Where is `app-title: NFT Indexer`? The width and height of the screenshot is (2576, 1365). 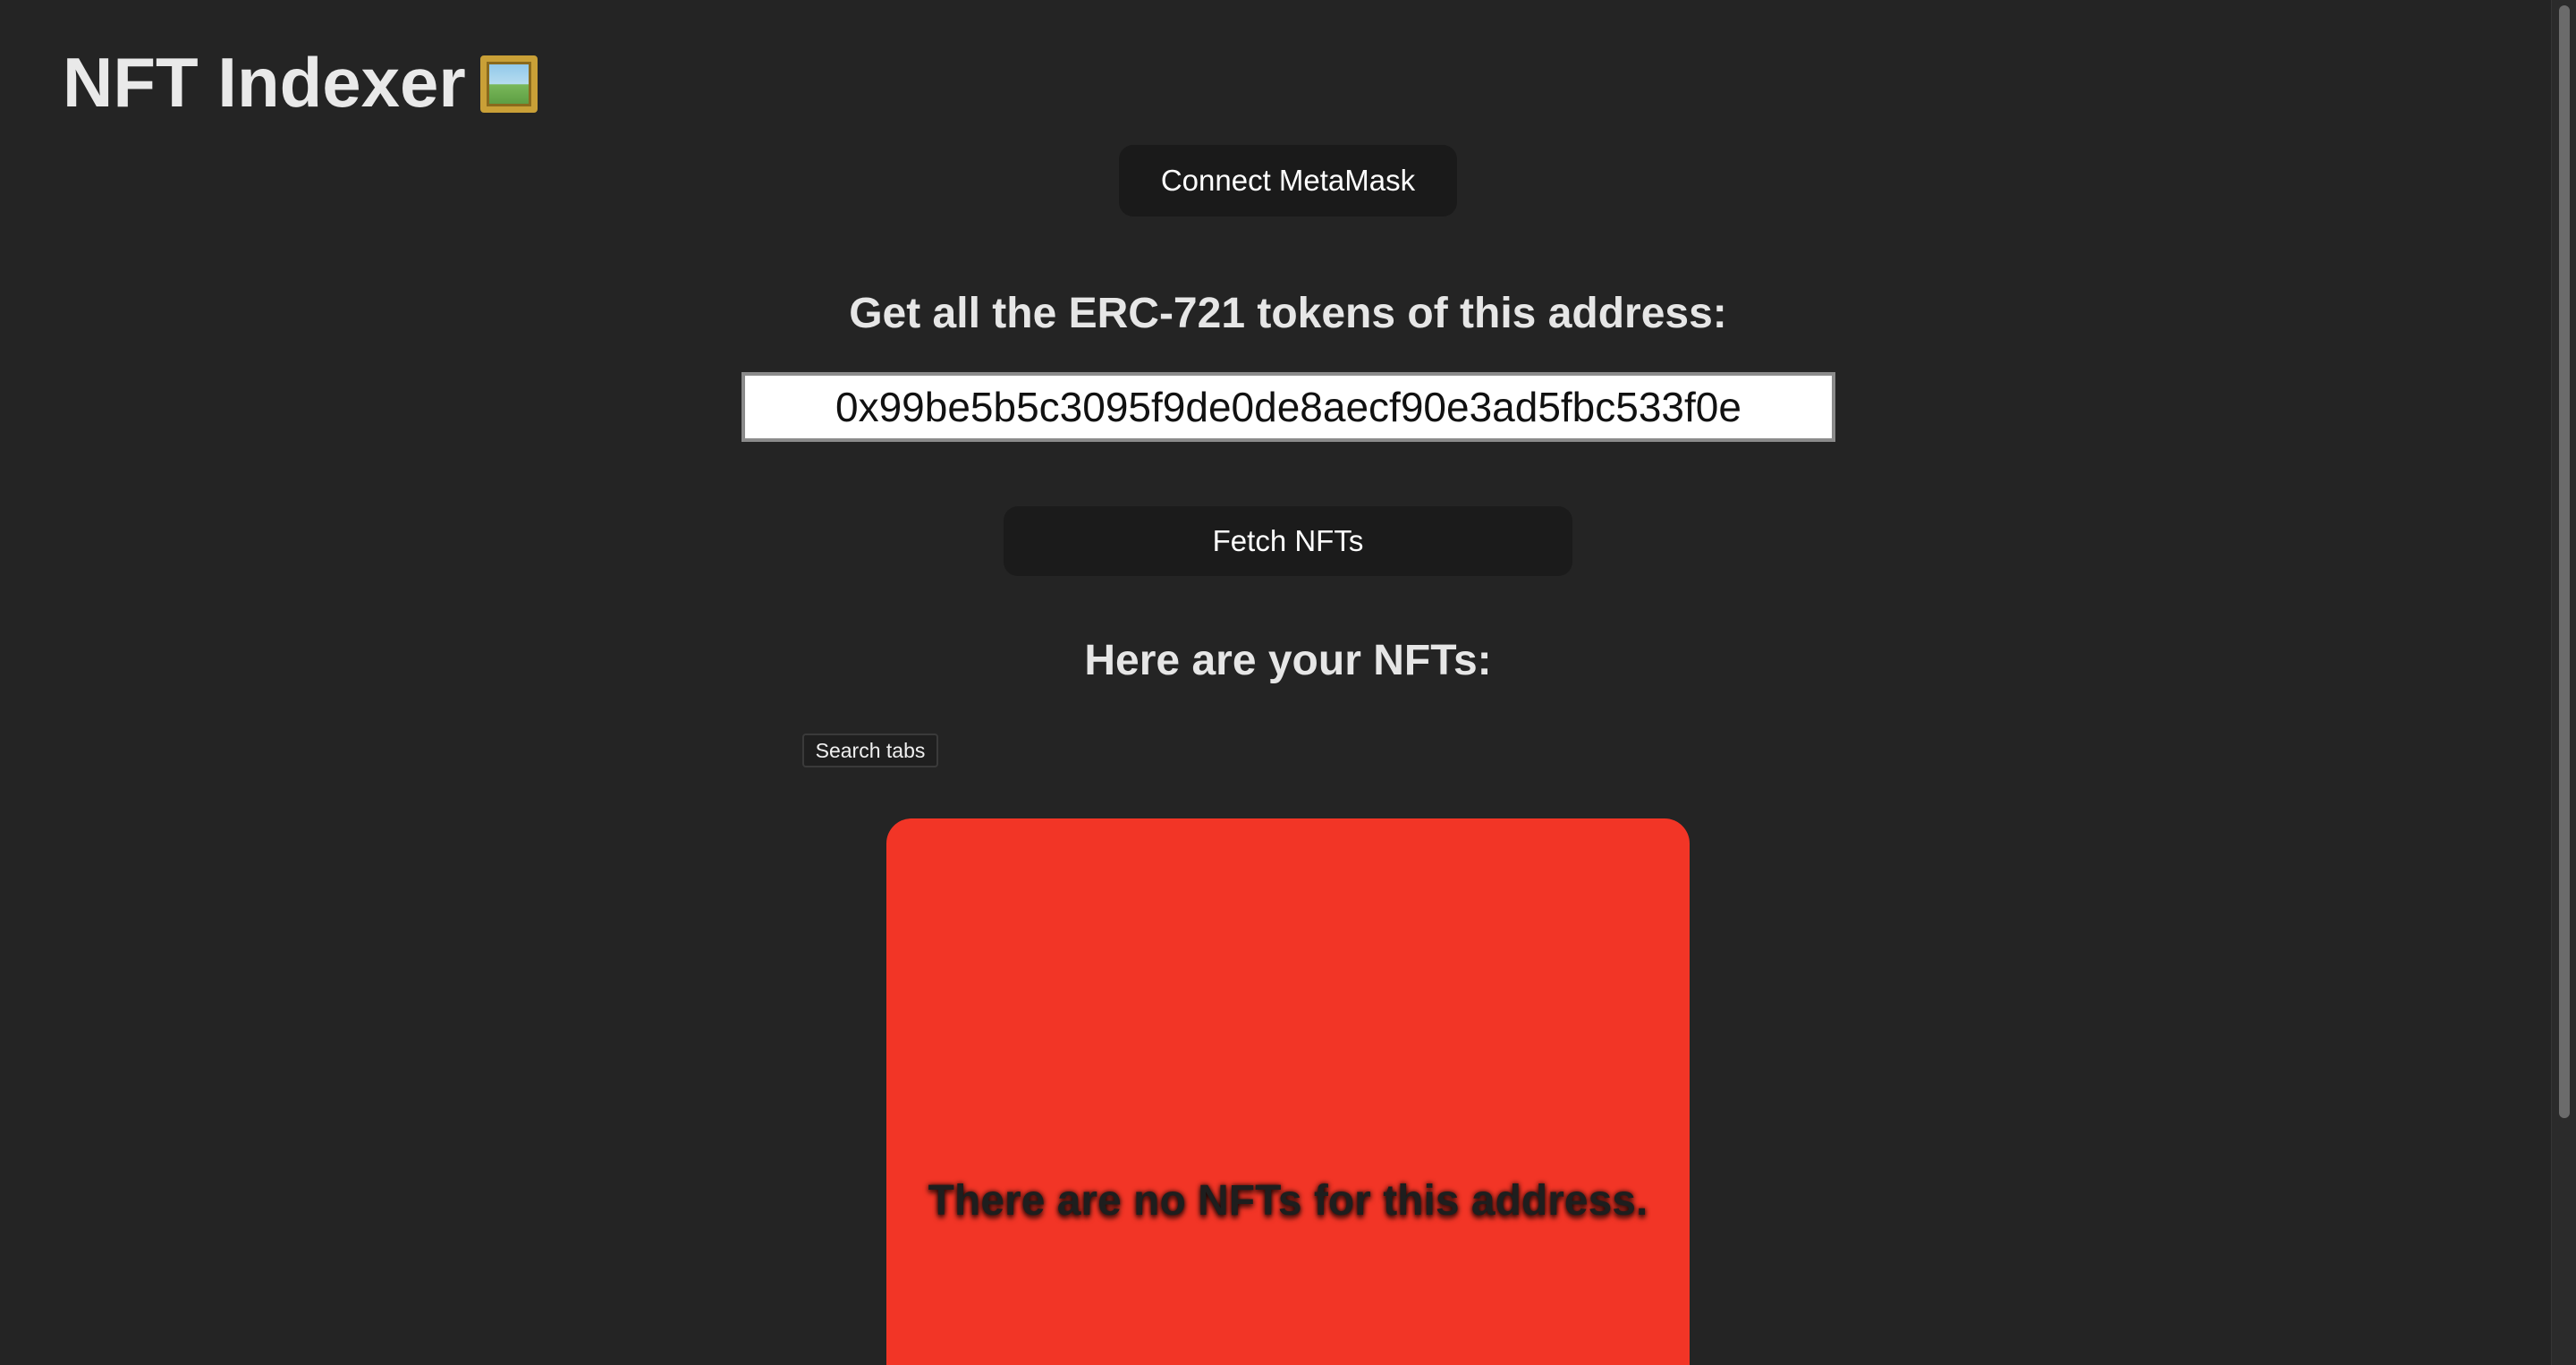
app-title: NFT Indexer is located at coordinates (300, 82).